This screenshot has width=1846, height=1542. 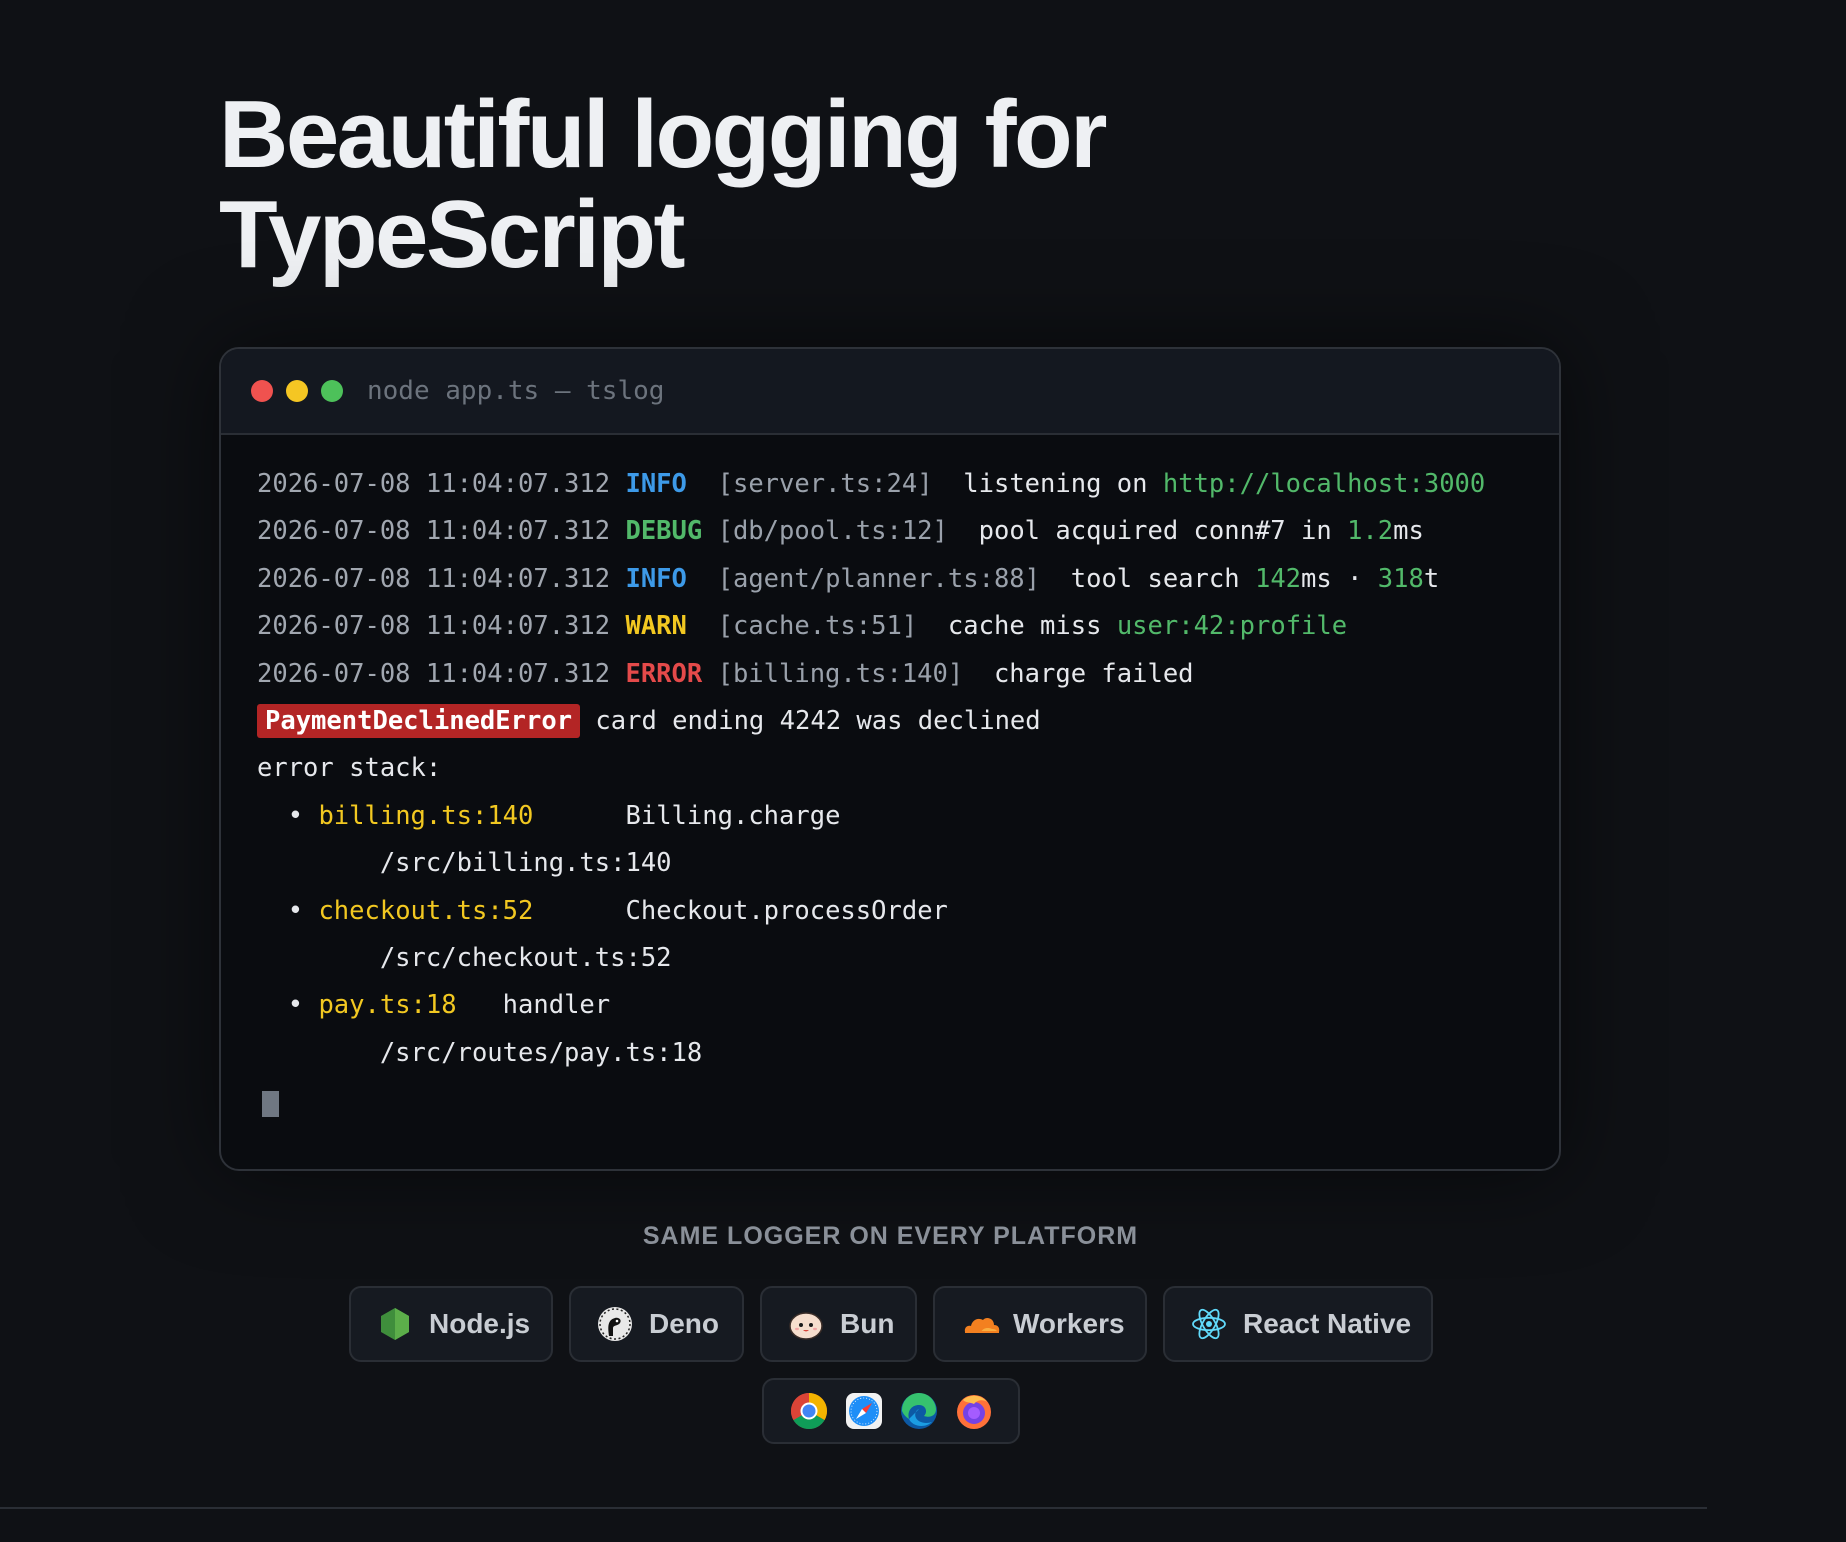 What do you see at coordinates (1339, 578) in the screenshot?
I see `log-unit: ms ·` at bounding box center [1339, 578].